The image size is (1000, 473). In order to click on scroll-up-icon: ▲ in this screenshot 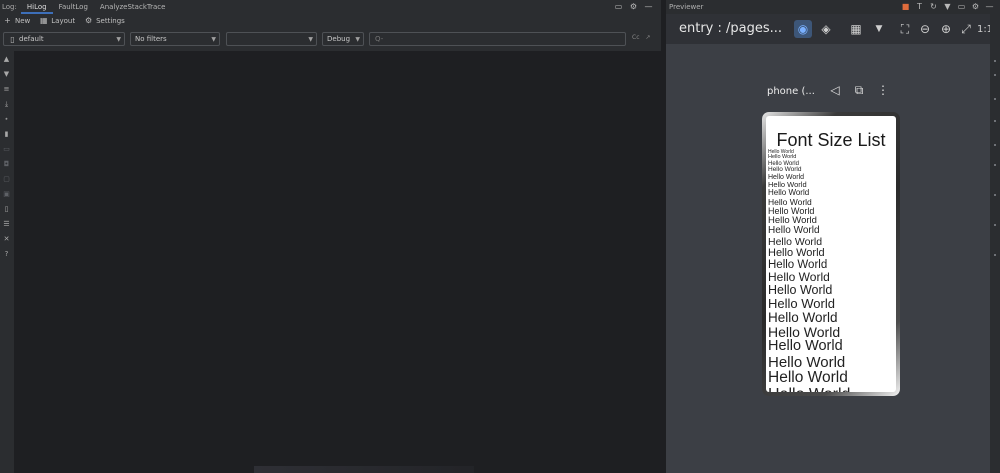, I will do `click(6, 59)`.